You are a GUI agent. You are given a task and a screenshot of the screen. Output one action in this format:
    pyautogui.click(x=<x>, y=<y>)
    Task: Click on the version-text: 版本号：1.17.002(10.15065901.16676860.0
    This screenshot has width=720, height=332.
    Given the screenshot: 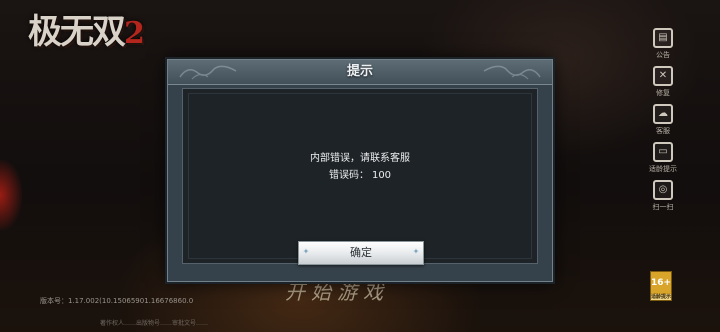 What is the action you would take?
    pyautogui.click(x=117, y=301)
    